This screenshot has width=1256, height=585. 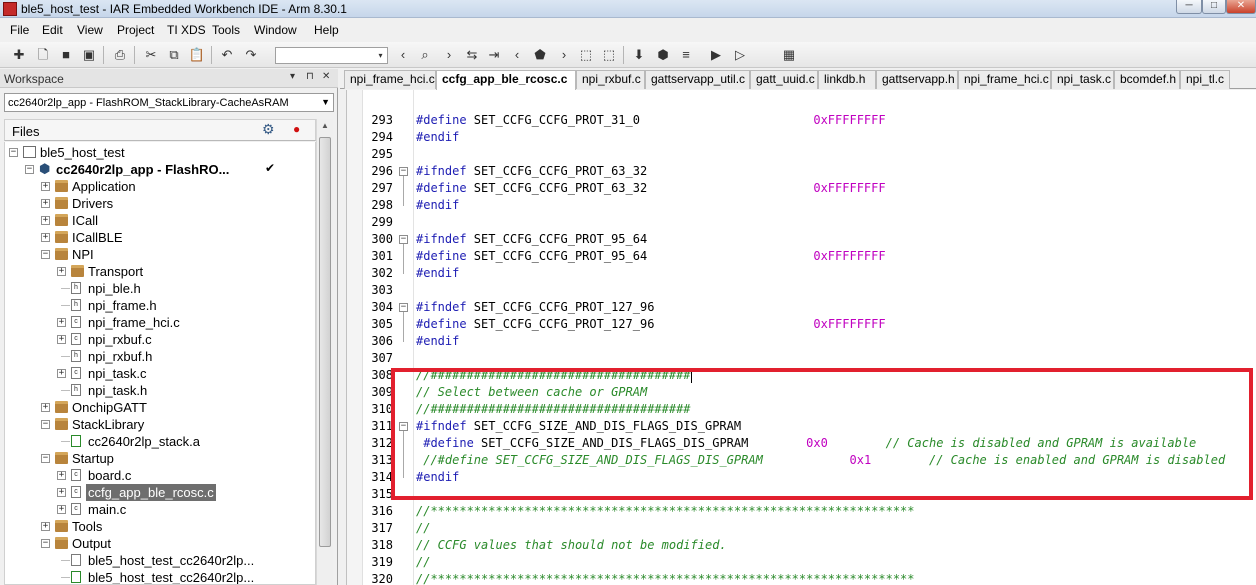 What do you see at coordinates (197, 55) in the screenshot?
I see `paste-icon: 📋` at bounding box center [197, 55].